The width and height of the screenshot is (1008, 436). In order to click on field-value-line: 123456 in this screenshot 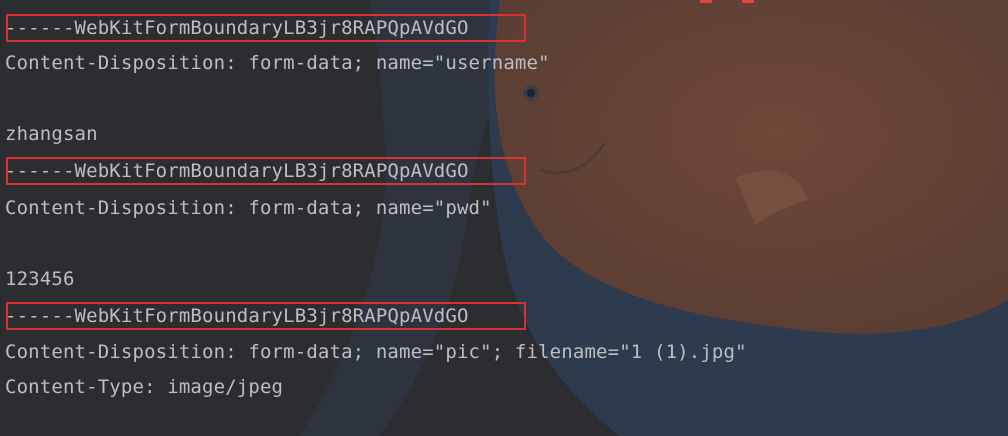, I will do `click(40, 279)`.